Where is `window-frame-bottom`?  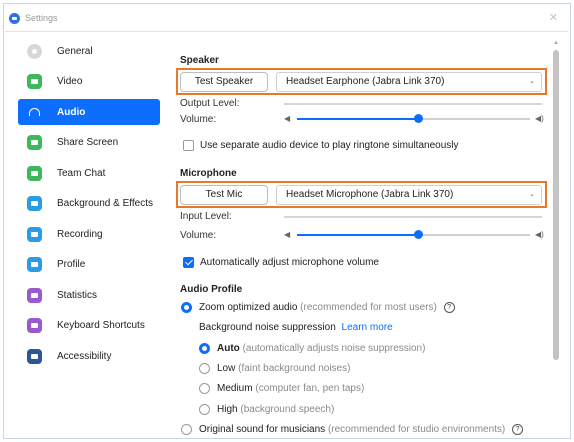 window-frame-bottom is located at coordinates (287, 438).